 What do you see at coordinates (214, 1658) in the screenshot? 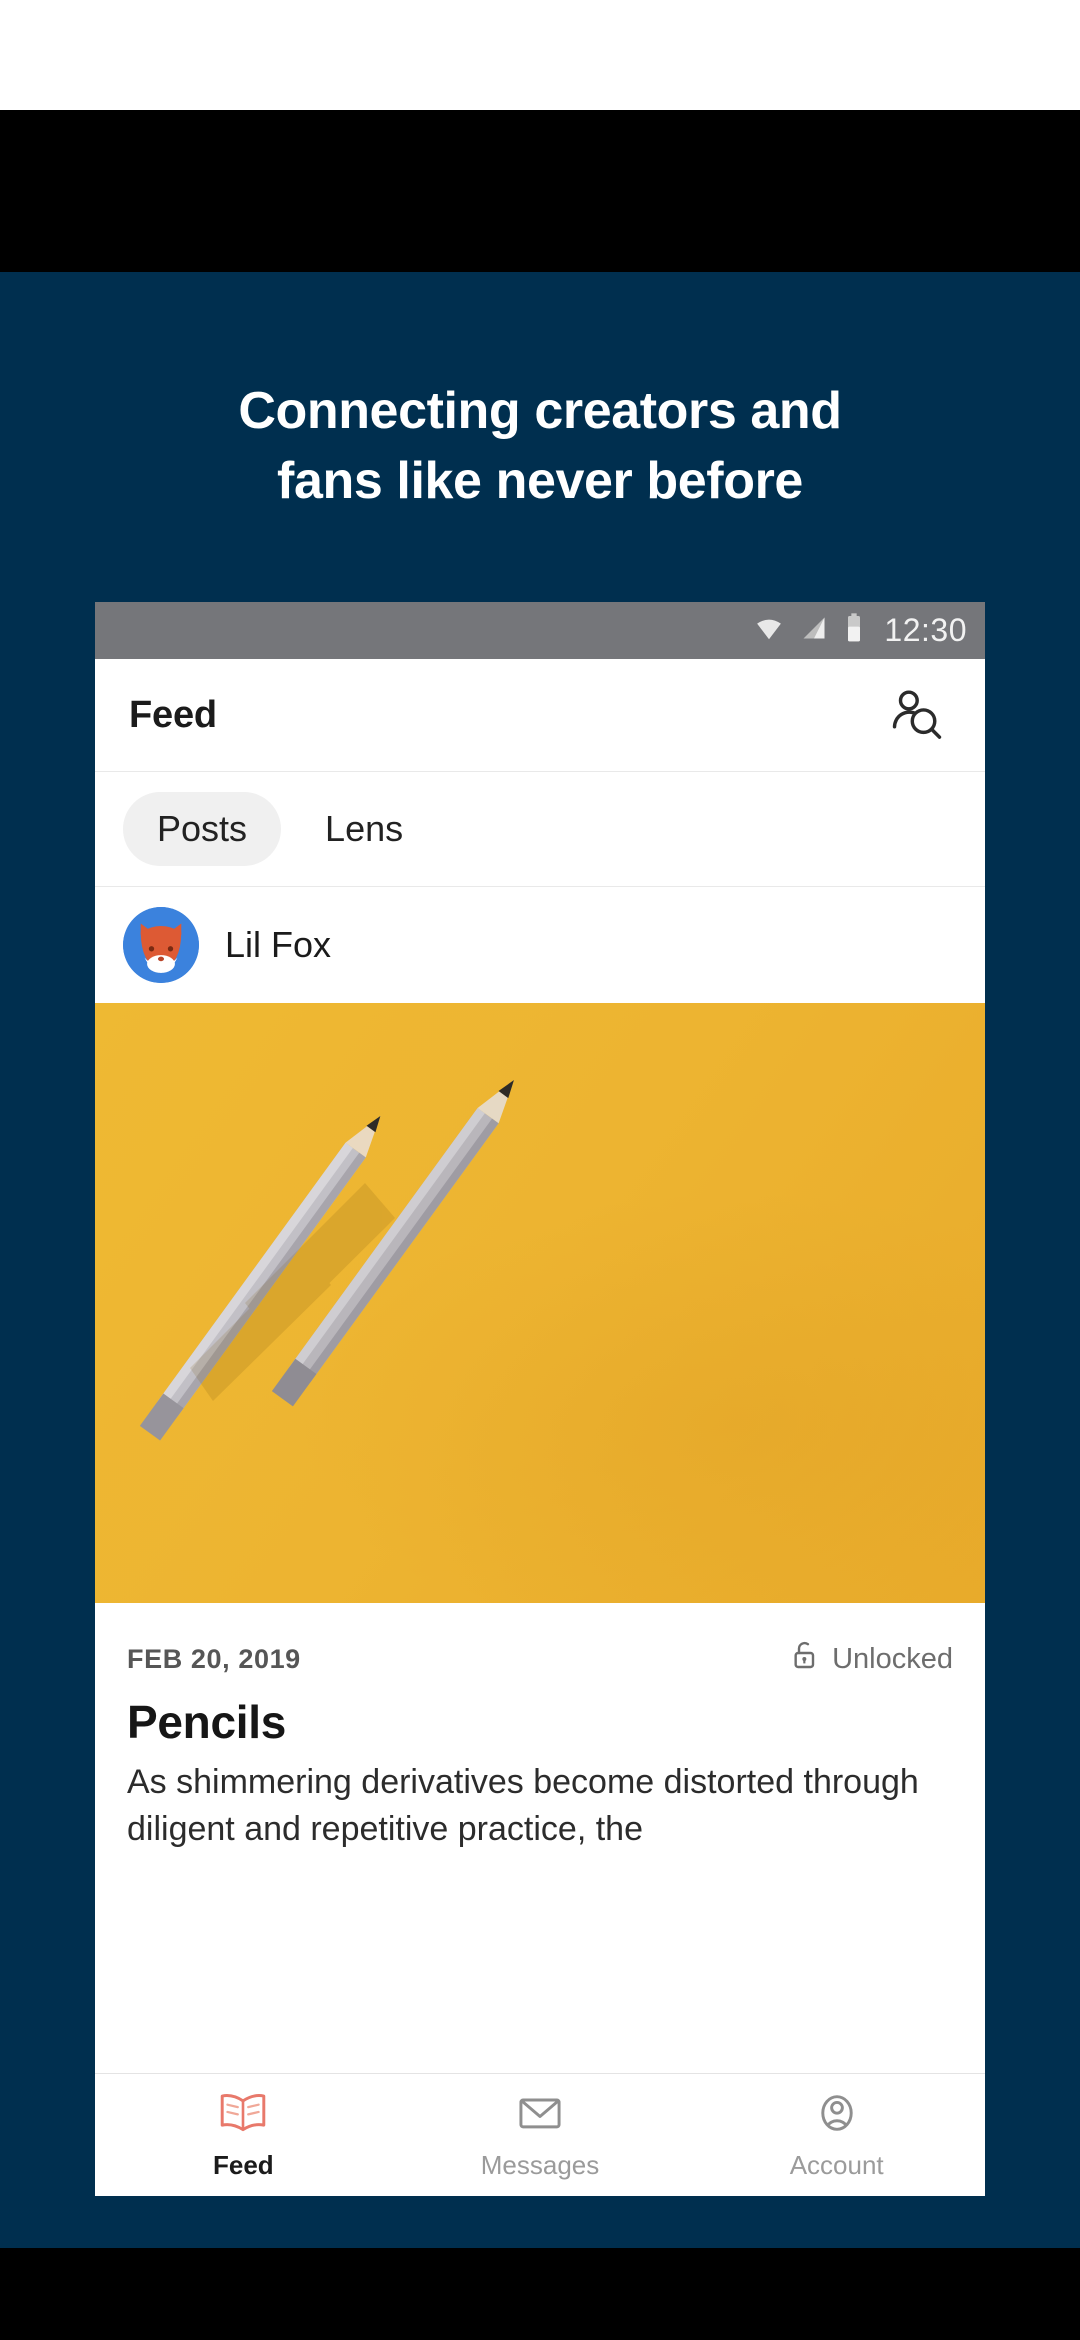
I see `post-date: FEB 20, 2019` at bounding box center [214, 1658].